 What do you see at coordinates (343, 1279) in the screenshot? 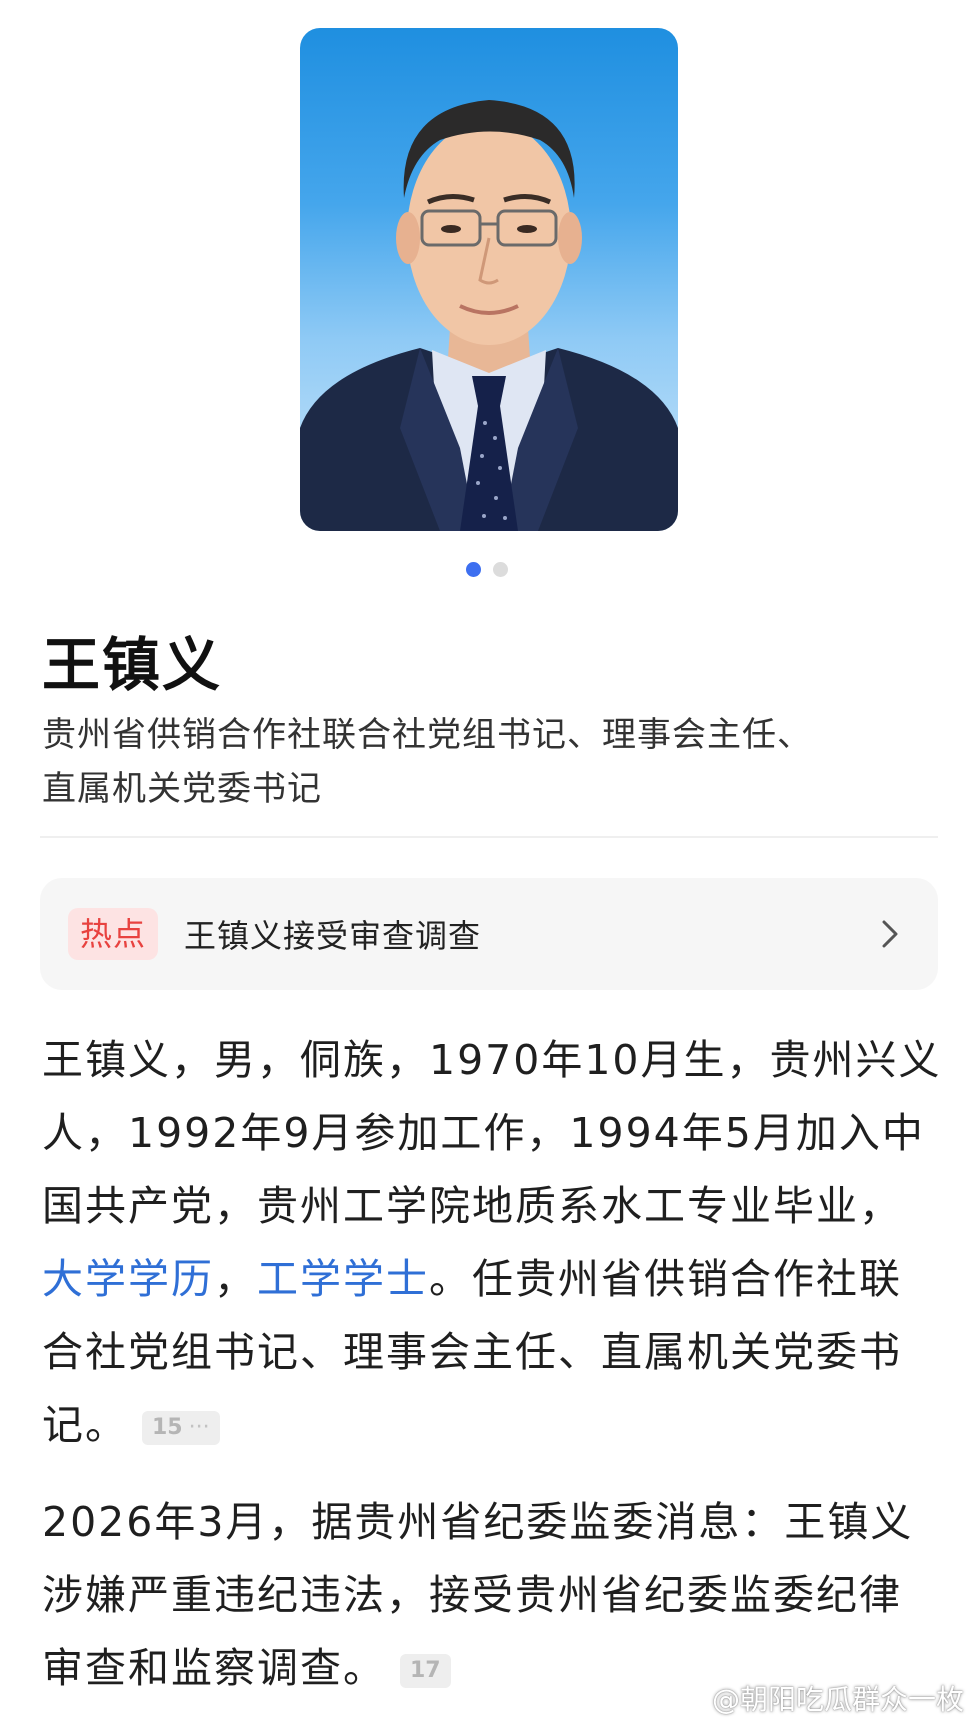
I see `link-bachelor-engineering: 工学学士` at bounding box center [343, 1279].